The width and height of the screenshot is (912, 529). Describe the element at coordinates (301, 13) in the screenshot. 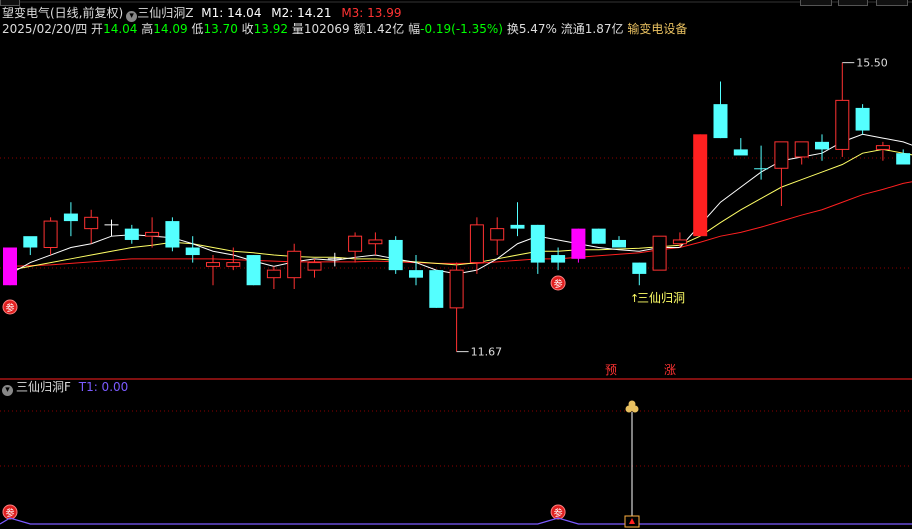

I see `m2-value: M2: 14.21` at that location.